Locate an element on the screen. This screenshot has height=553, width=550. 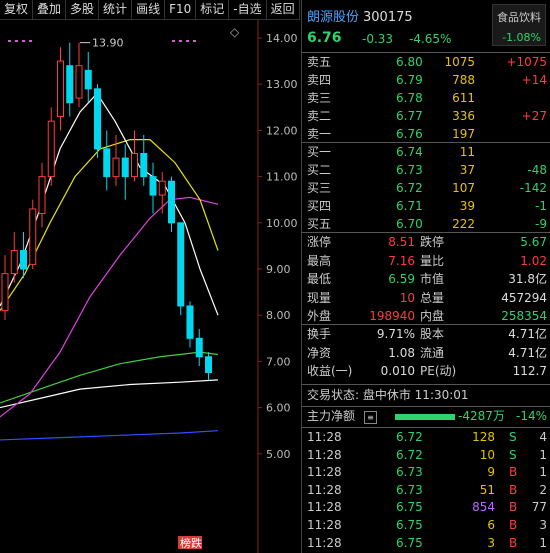
level-delta: -48 is located at coordinates (537, 170).